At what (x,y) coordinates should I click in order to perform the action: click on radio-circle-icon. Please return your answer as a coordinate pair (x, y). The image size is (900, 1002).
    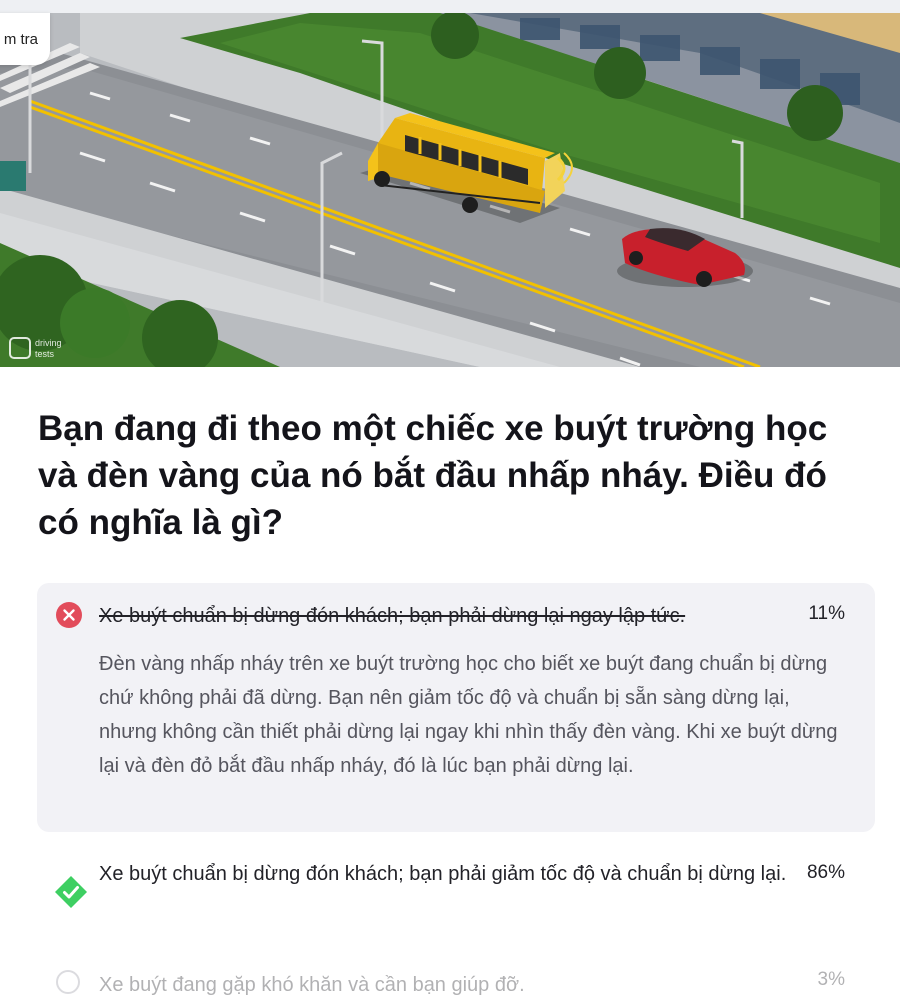
    Looking at the image, I should click on (68, 982).